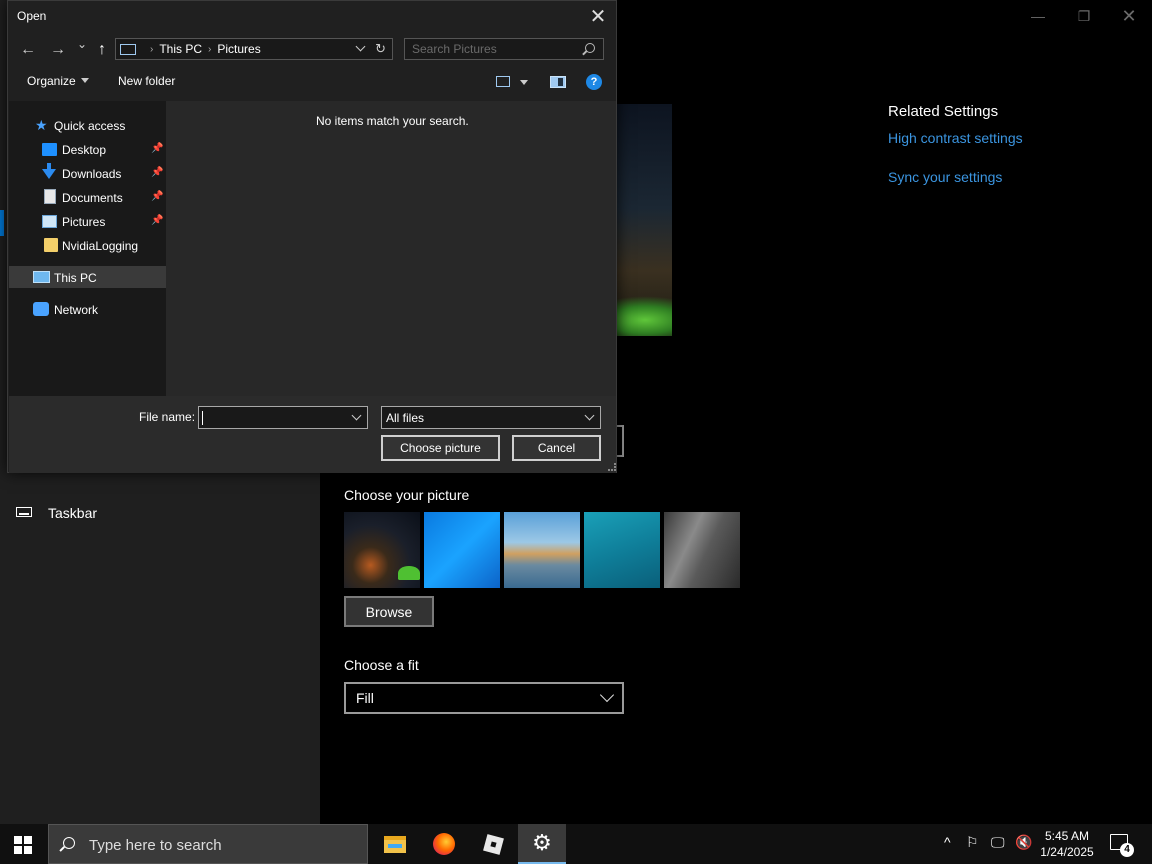 This screenshot has height=864, width=1152. I want to click on new-folder-button: New folder, so click(146, 81).